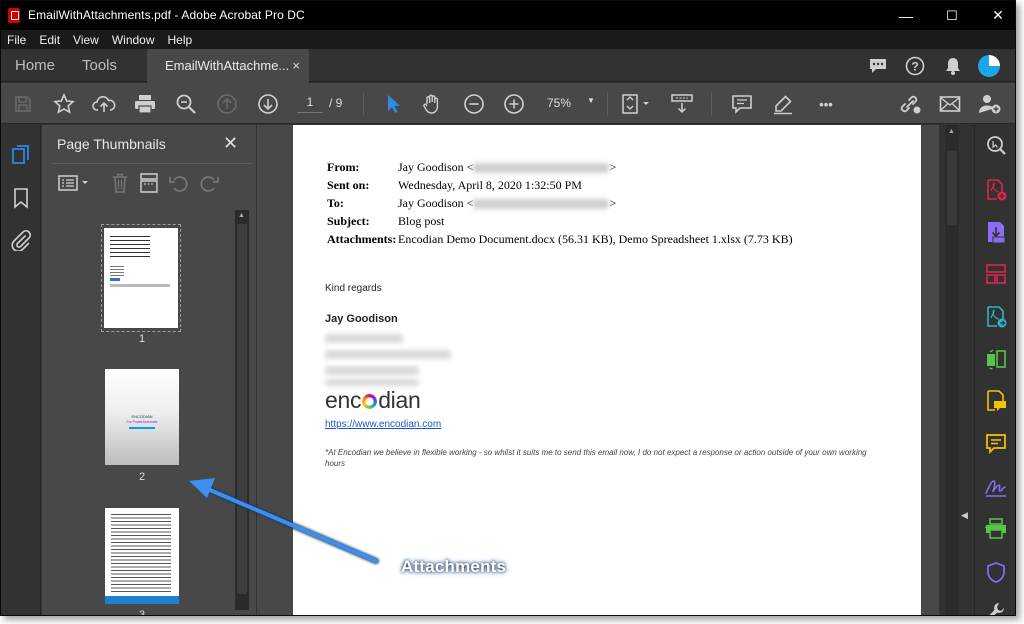 Image resolution: width=1024 pixels, height=624 pixels. Describe the element at coordinates (474, 104) in the screenshot. I see `zoom-out-icon` at that location.